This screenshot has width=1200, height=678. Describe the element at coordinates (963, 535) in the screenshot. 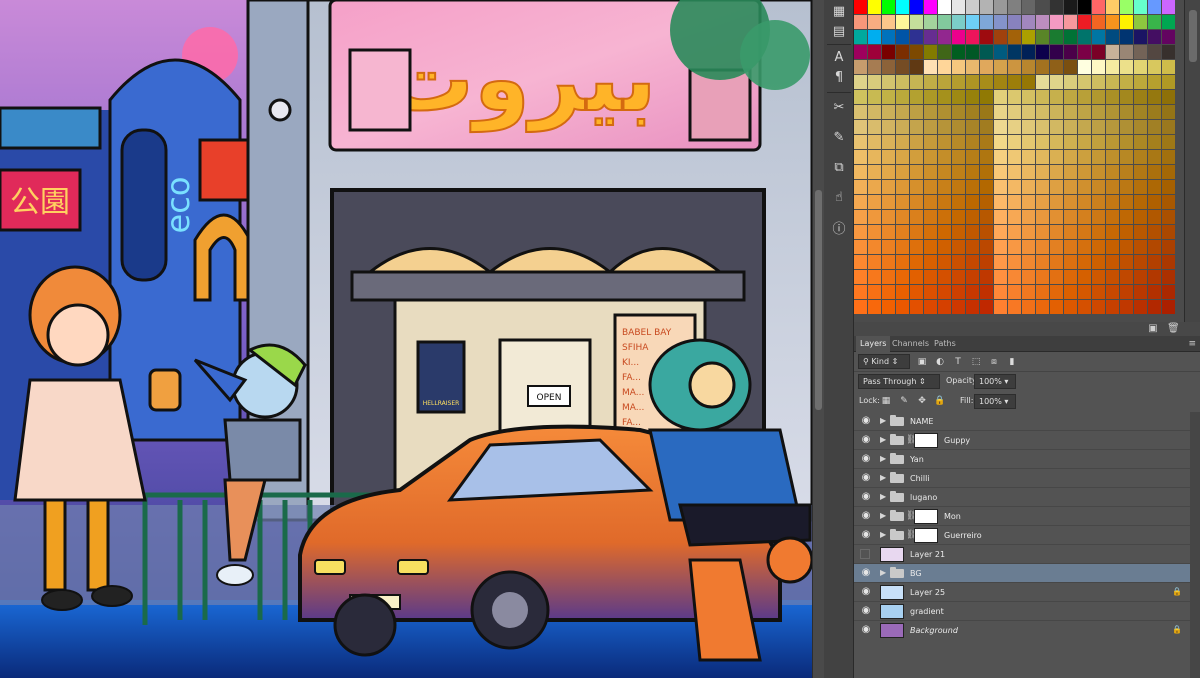

I see `layer-name: Guerreiro` at that location.